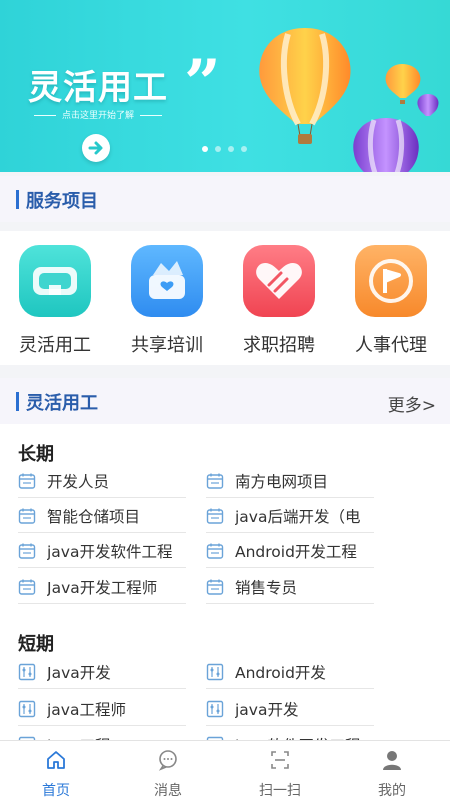 The width and height of the screenshot is (450, 800). I want to click on job-item: 销售专员, so click(290, 587).